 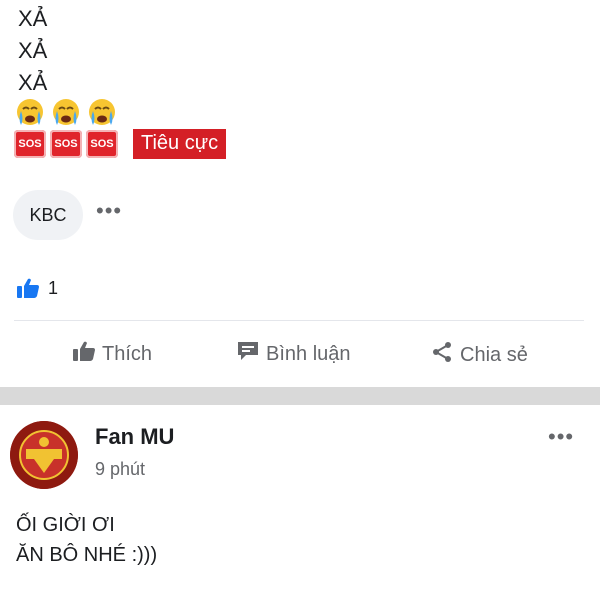 I want to click on comment-more-icon: •••, so click(x=109, y=211).